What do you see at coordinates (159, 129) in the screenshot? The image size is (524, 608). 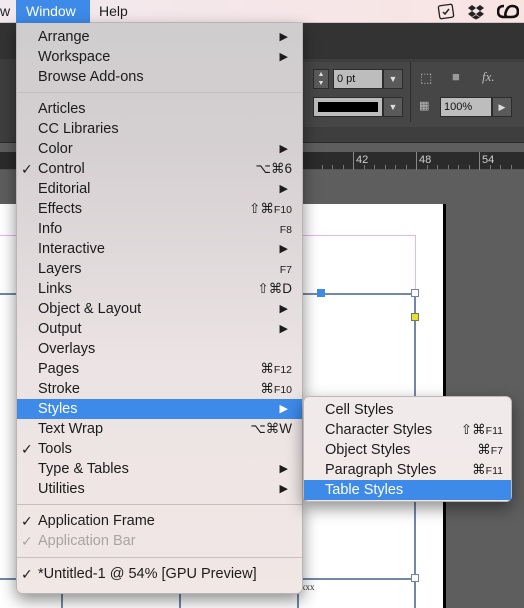 I see `menu-item-cc-libraries: CC Libraries` at bounding box center [159, 129].